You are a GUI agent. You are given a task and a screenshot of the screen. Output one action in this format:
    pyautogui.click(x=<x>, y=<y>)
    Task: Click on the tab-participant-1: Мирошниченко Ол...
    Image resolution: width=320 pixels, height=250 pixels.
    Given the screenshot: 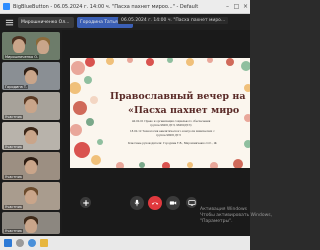 What is the action you would take?
    pyautogui.click(x=46, y=22)
    